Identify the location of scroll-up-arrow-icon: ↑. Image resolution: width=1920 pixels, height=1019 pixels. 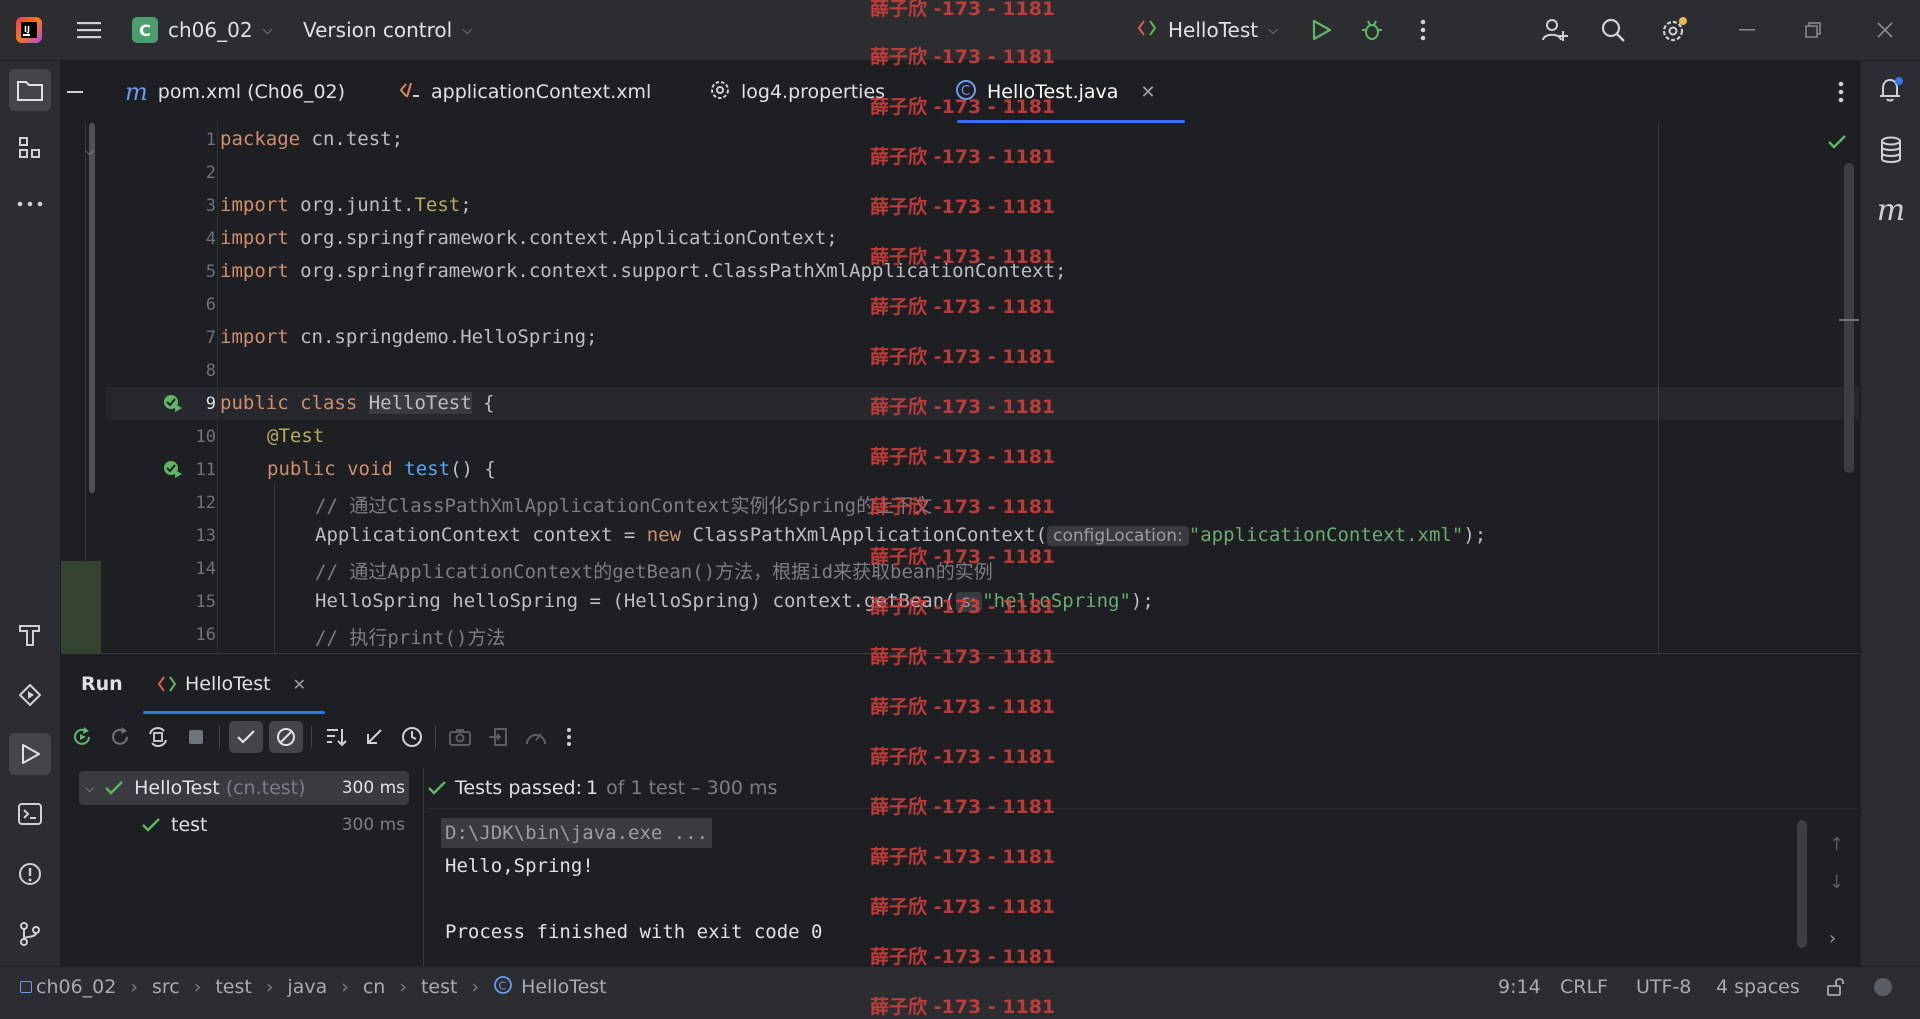
(1836, 844).